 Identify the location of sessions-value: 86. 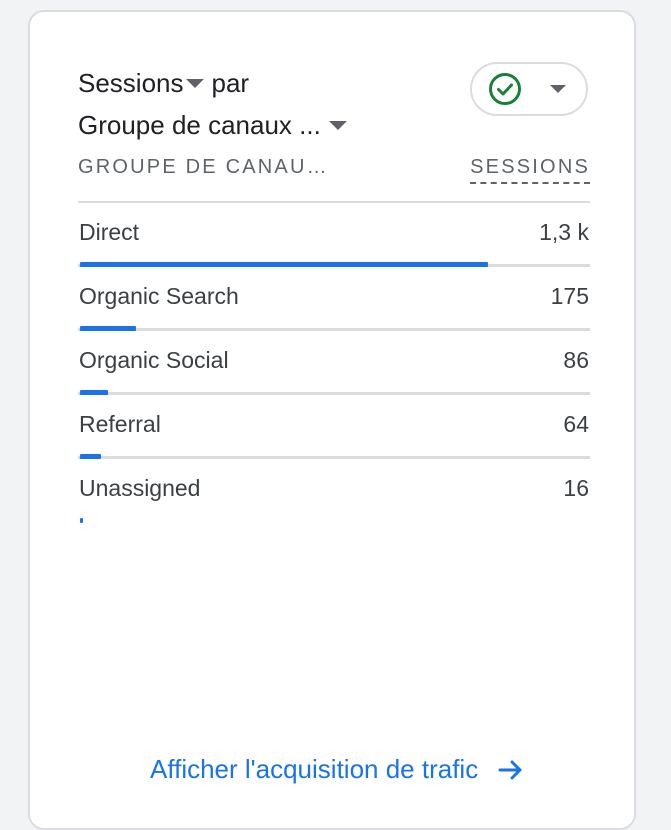
(576, 360).